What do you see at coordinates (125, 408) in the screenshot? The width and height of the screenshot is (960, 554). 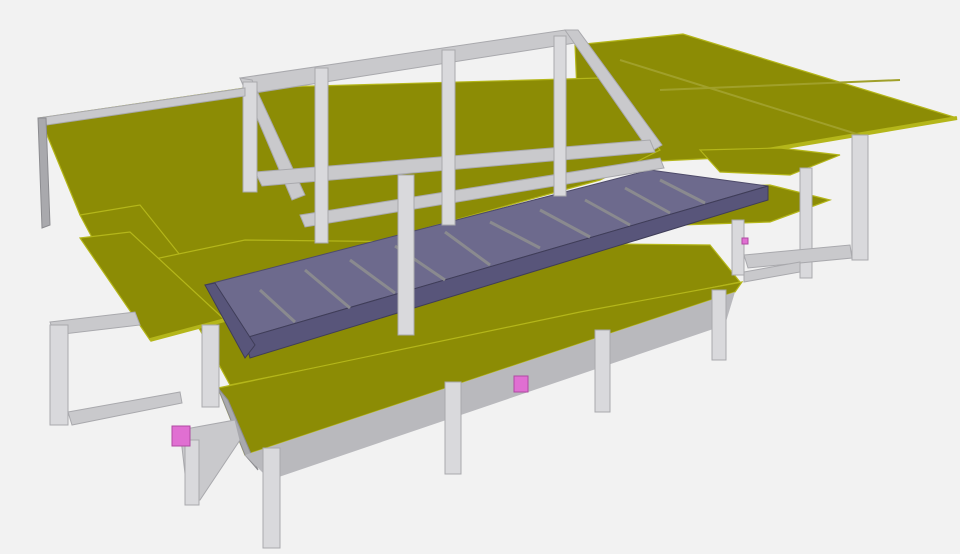 I see `left-ground-beam` at bounding box center [125, 408].